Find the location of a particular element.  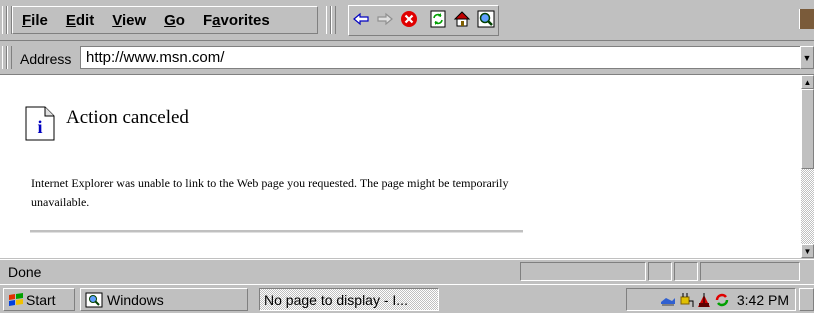

vertical-scrollbar: ▲ ▼ is located at coordinates (807, 166).